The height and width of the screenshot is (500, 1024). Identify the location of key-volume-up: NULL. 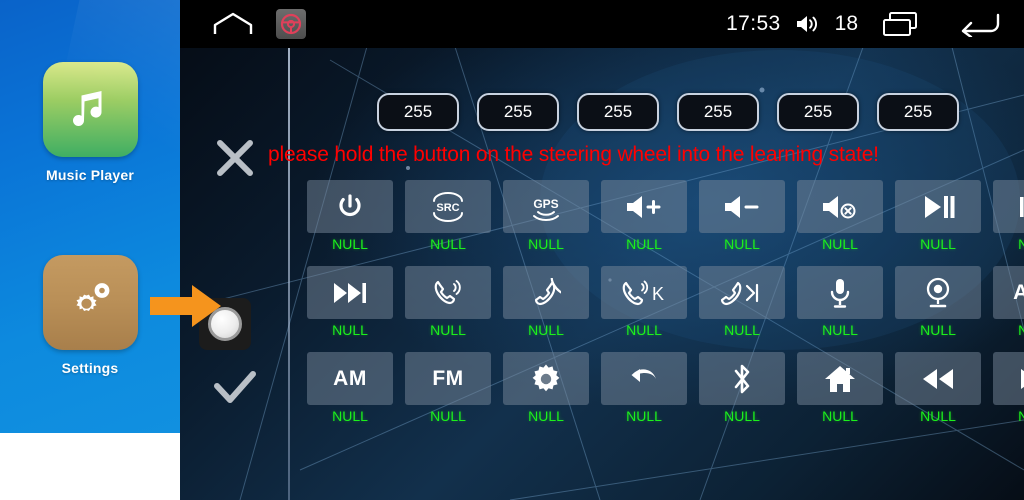
(644, 216).